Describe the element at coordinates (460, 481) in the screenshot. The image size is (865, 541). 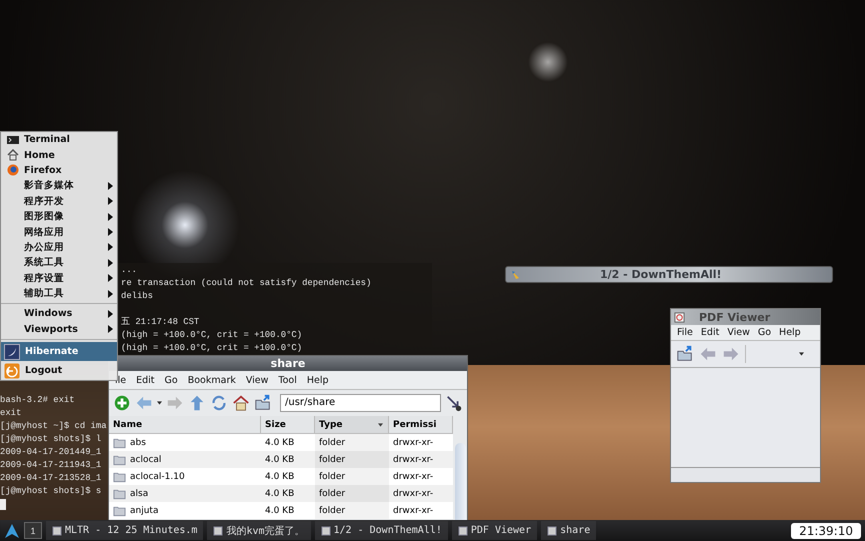
I see `scrollbar` at that location.